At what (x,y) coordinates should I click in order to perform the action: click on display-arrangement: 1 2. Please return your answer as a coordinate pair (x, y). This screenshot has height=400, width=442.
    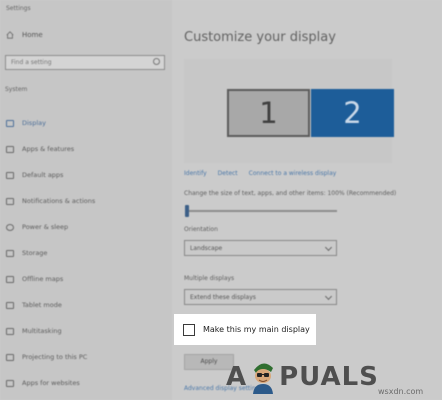
    Looking at the image, I should click on (289, 111).